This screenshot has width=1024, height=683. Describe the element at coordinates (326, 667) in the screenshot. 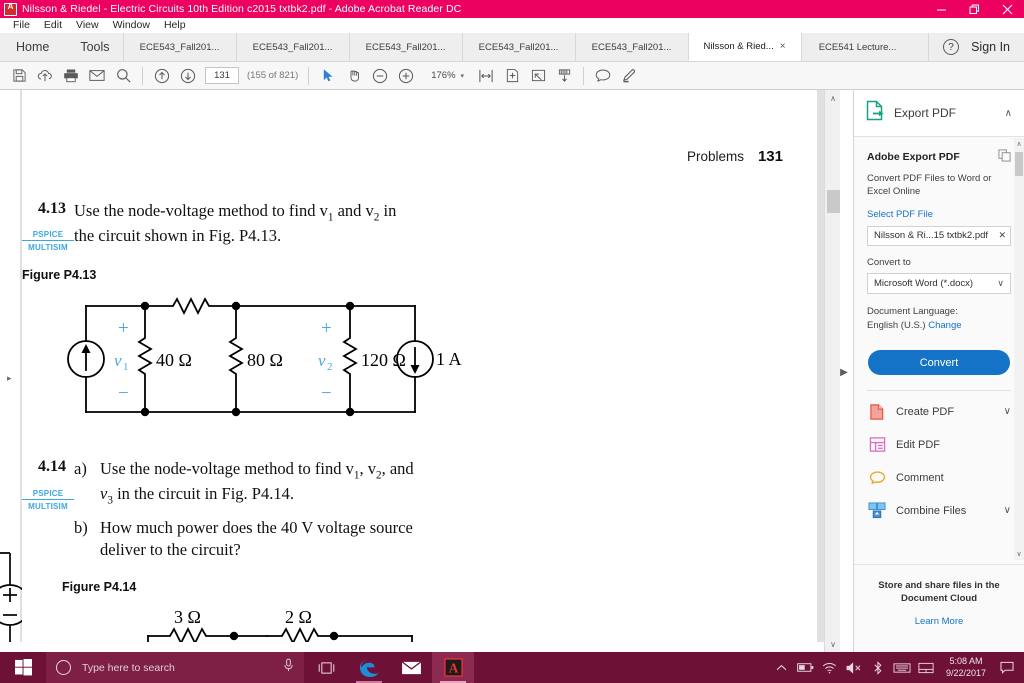

I see `task-view-icon` at that location.